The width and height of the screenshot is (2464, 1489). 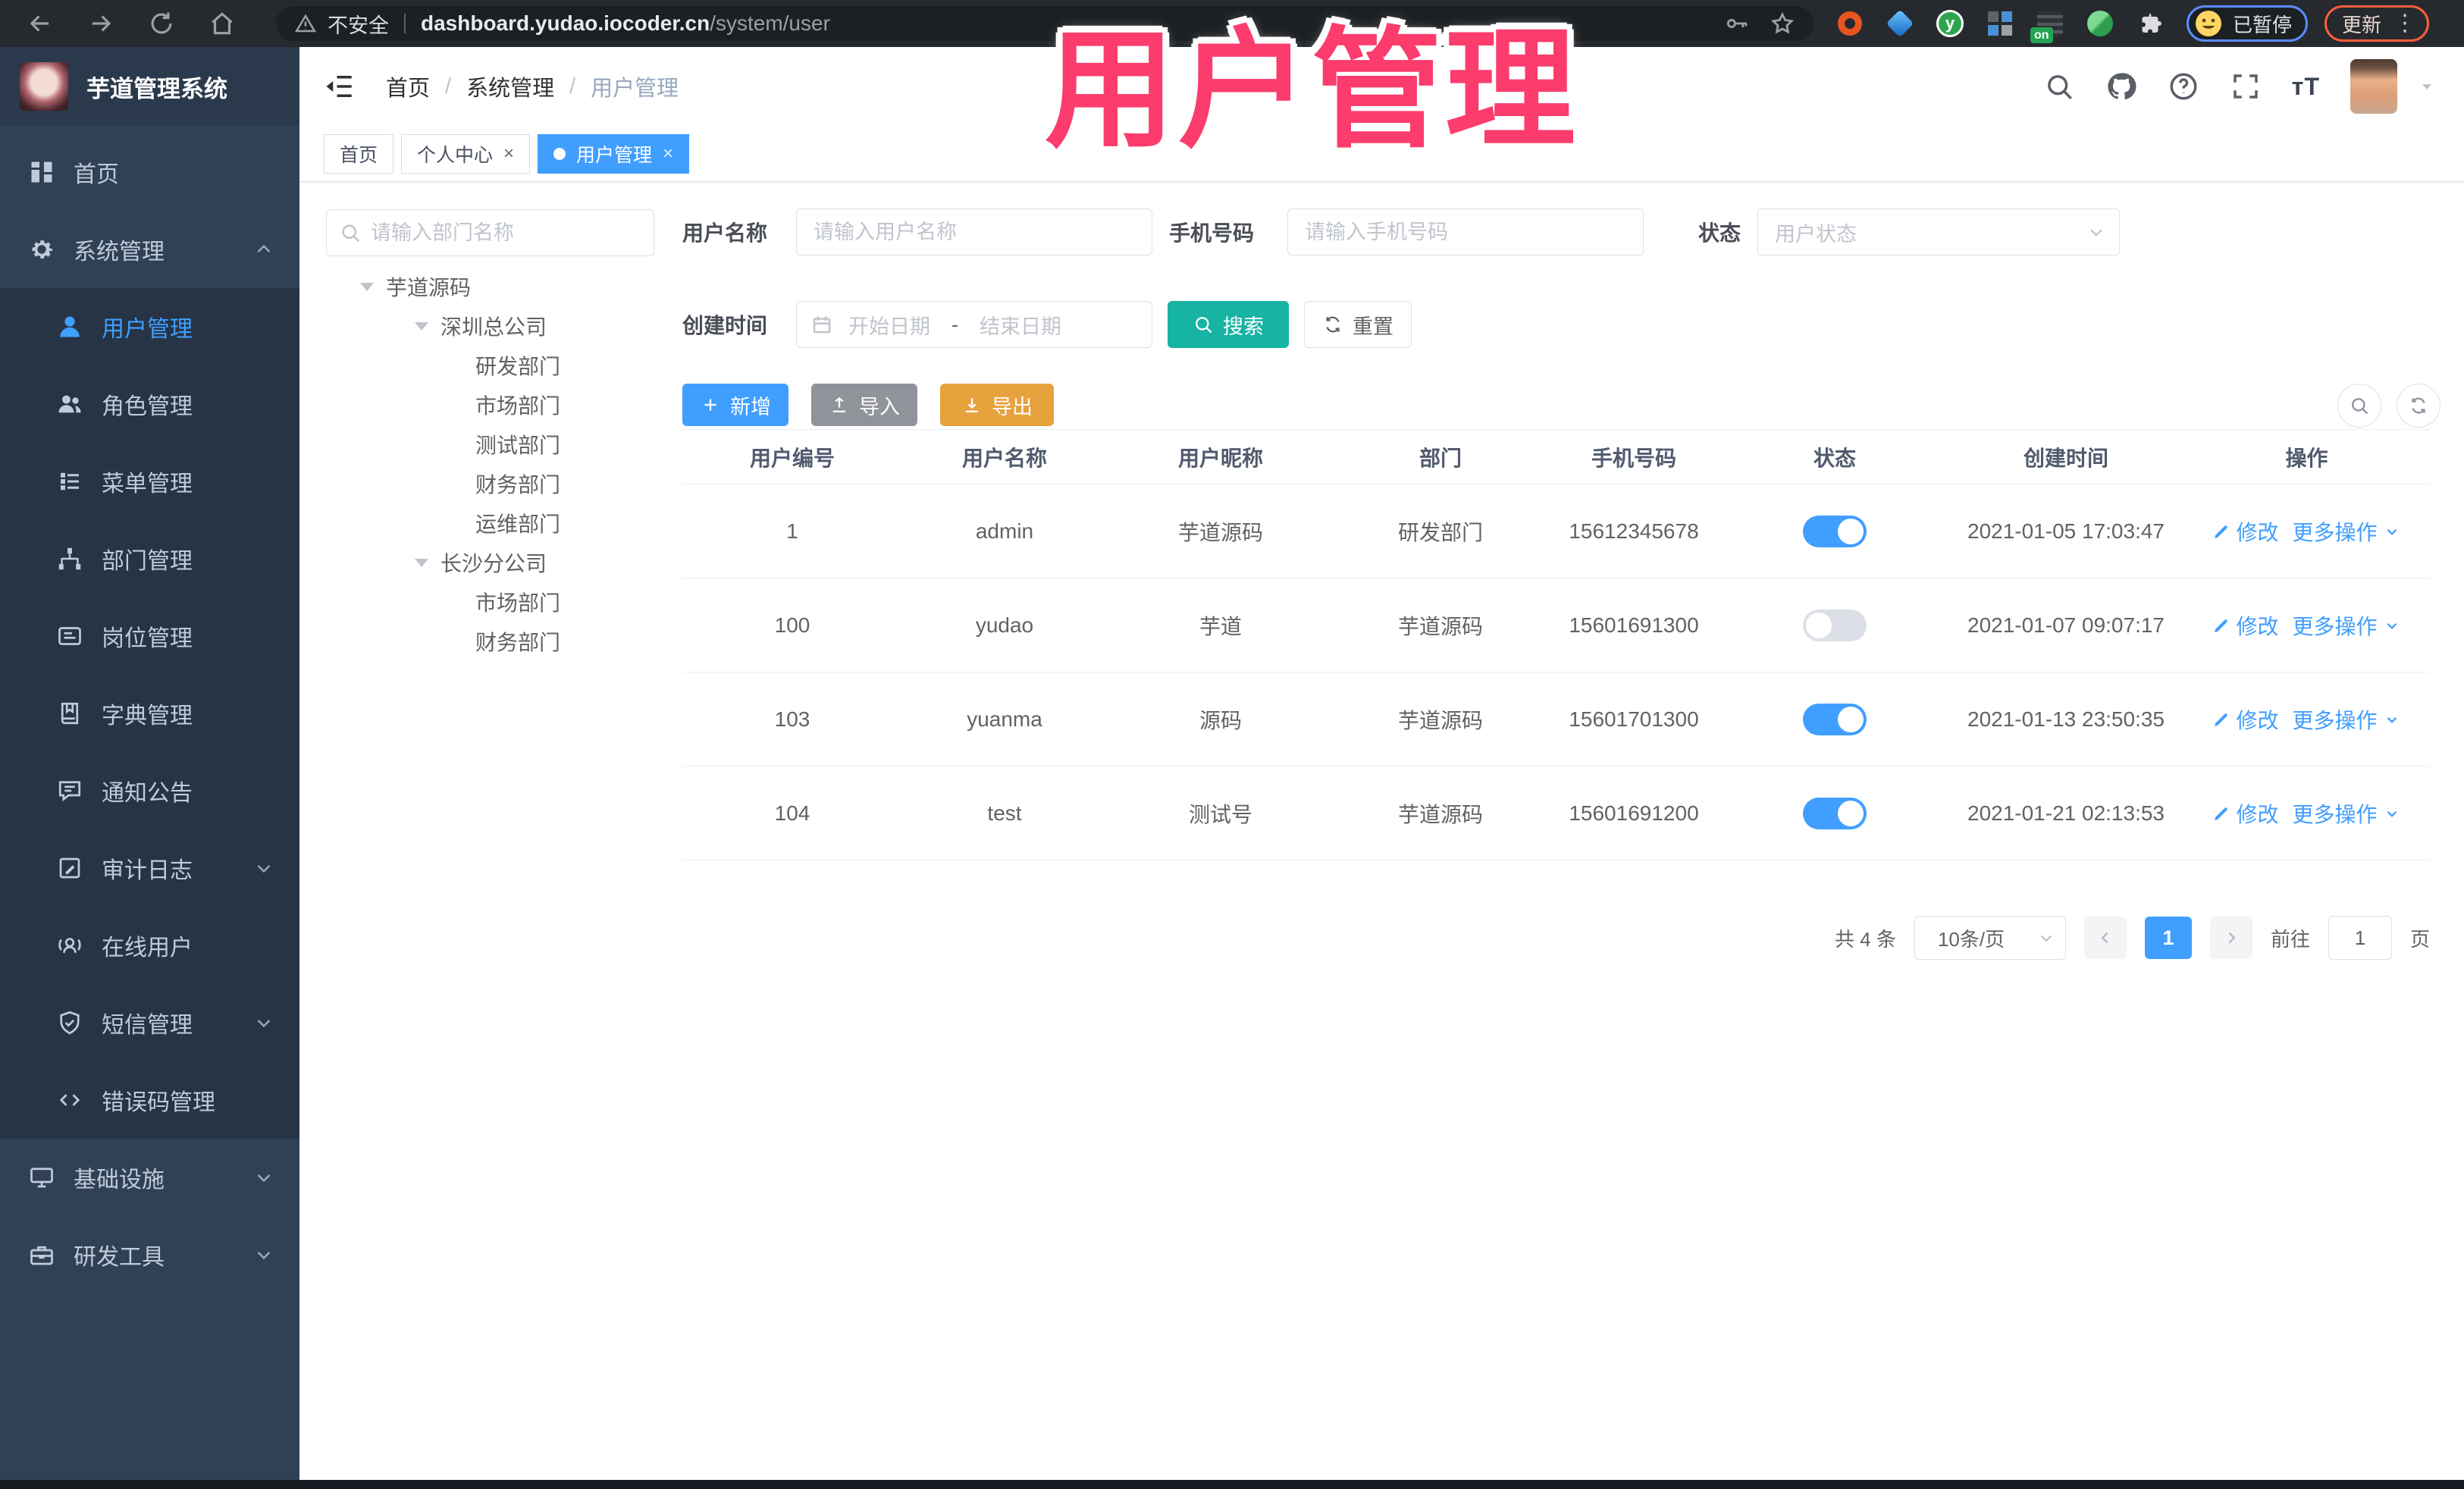 I want to click on sidebar-item-dict: 字典管理, so click(x=150, y=713).